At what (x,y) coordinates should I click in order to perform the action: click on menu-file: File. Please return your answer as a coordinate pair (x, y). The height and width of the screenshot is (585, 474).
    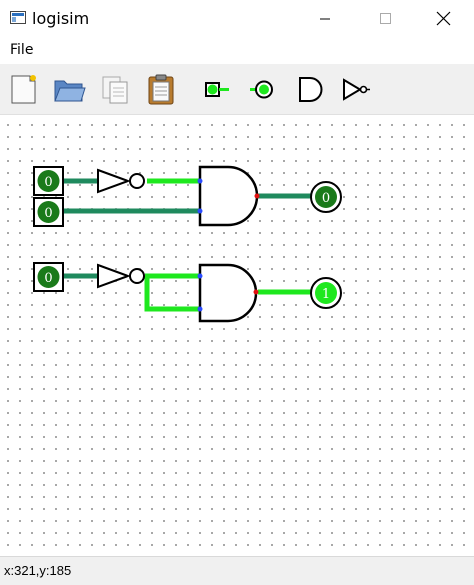
    Looking at the image, I should click on (21, 50).